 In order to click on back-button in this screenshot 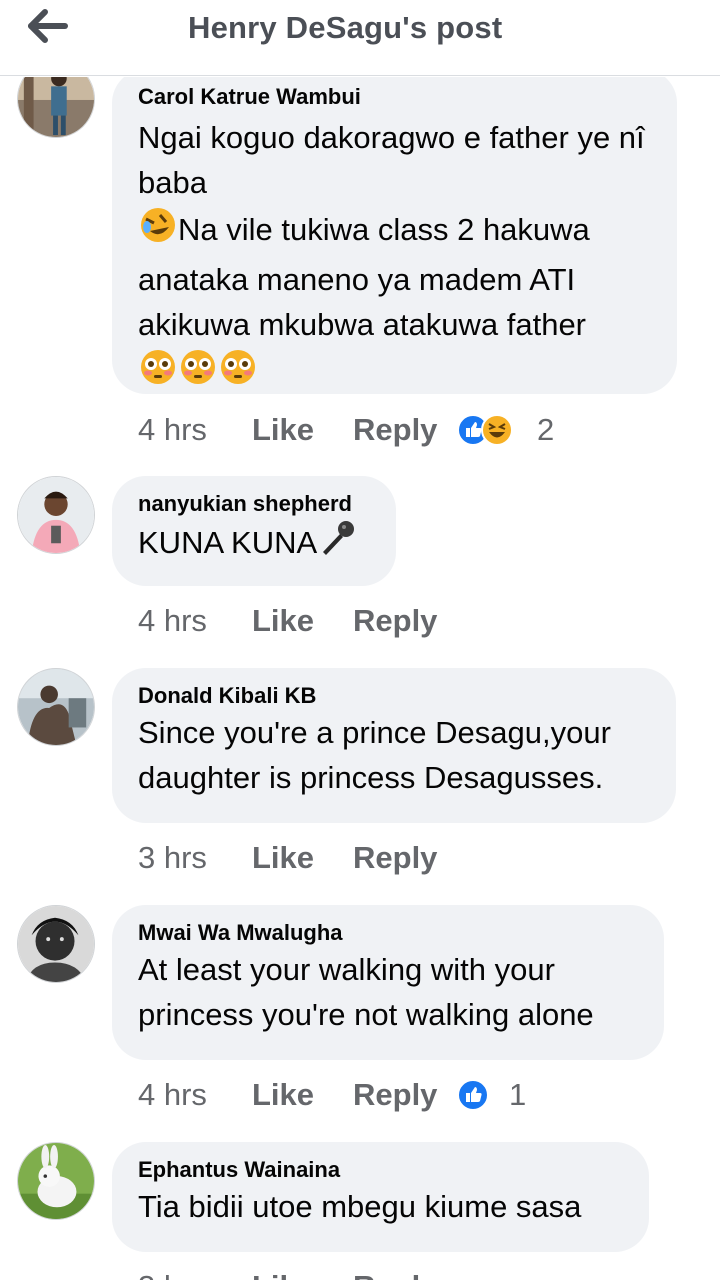, I will do `click(47, 26)`.